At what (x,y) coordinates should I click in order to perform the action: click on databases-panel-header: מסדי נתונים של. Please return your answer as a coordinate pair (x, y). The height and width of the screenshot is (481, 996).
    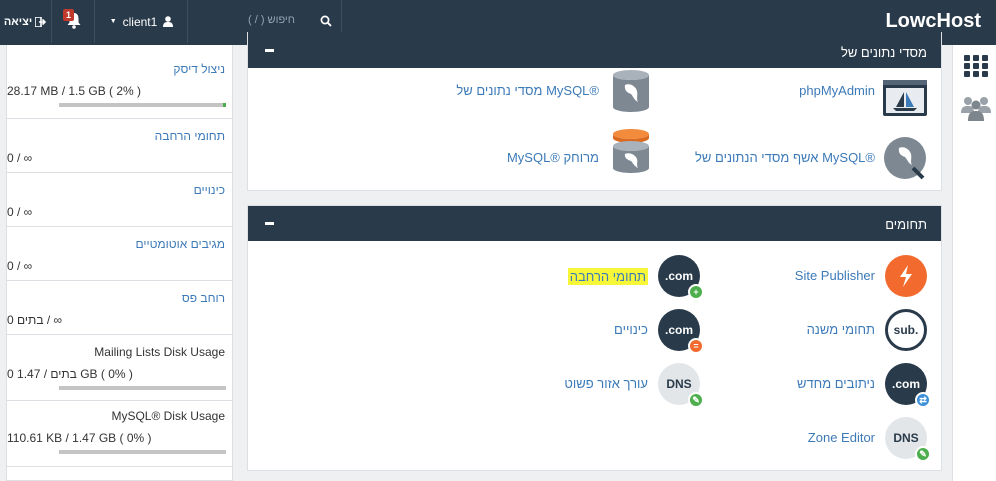
    Looking at the image, I should click on (594, 50).